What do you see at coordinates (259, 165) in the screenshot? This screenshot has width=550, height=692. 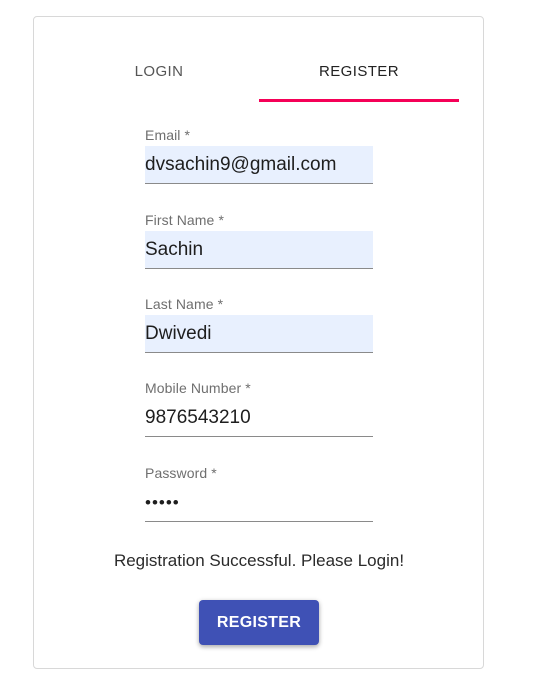 I see `email-field` at bounding box center [259, 165].